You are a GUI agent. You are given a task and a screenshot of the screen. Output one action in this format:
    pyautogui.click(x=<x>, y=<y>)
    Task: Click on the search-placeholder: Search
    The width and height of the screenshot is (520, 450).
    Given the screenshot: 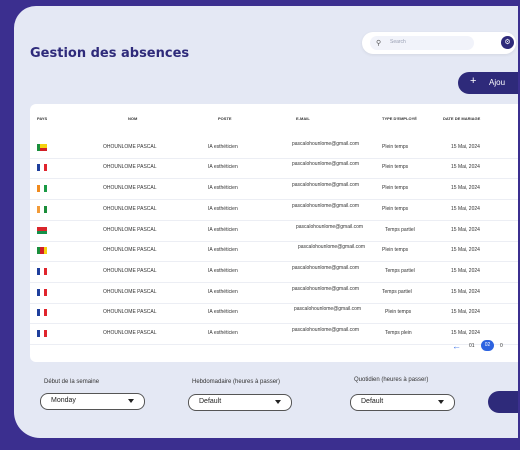 What is the action you would take?
    pyautogui.click(x=398, y=42)
    